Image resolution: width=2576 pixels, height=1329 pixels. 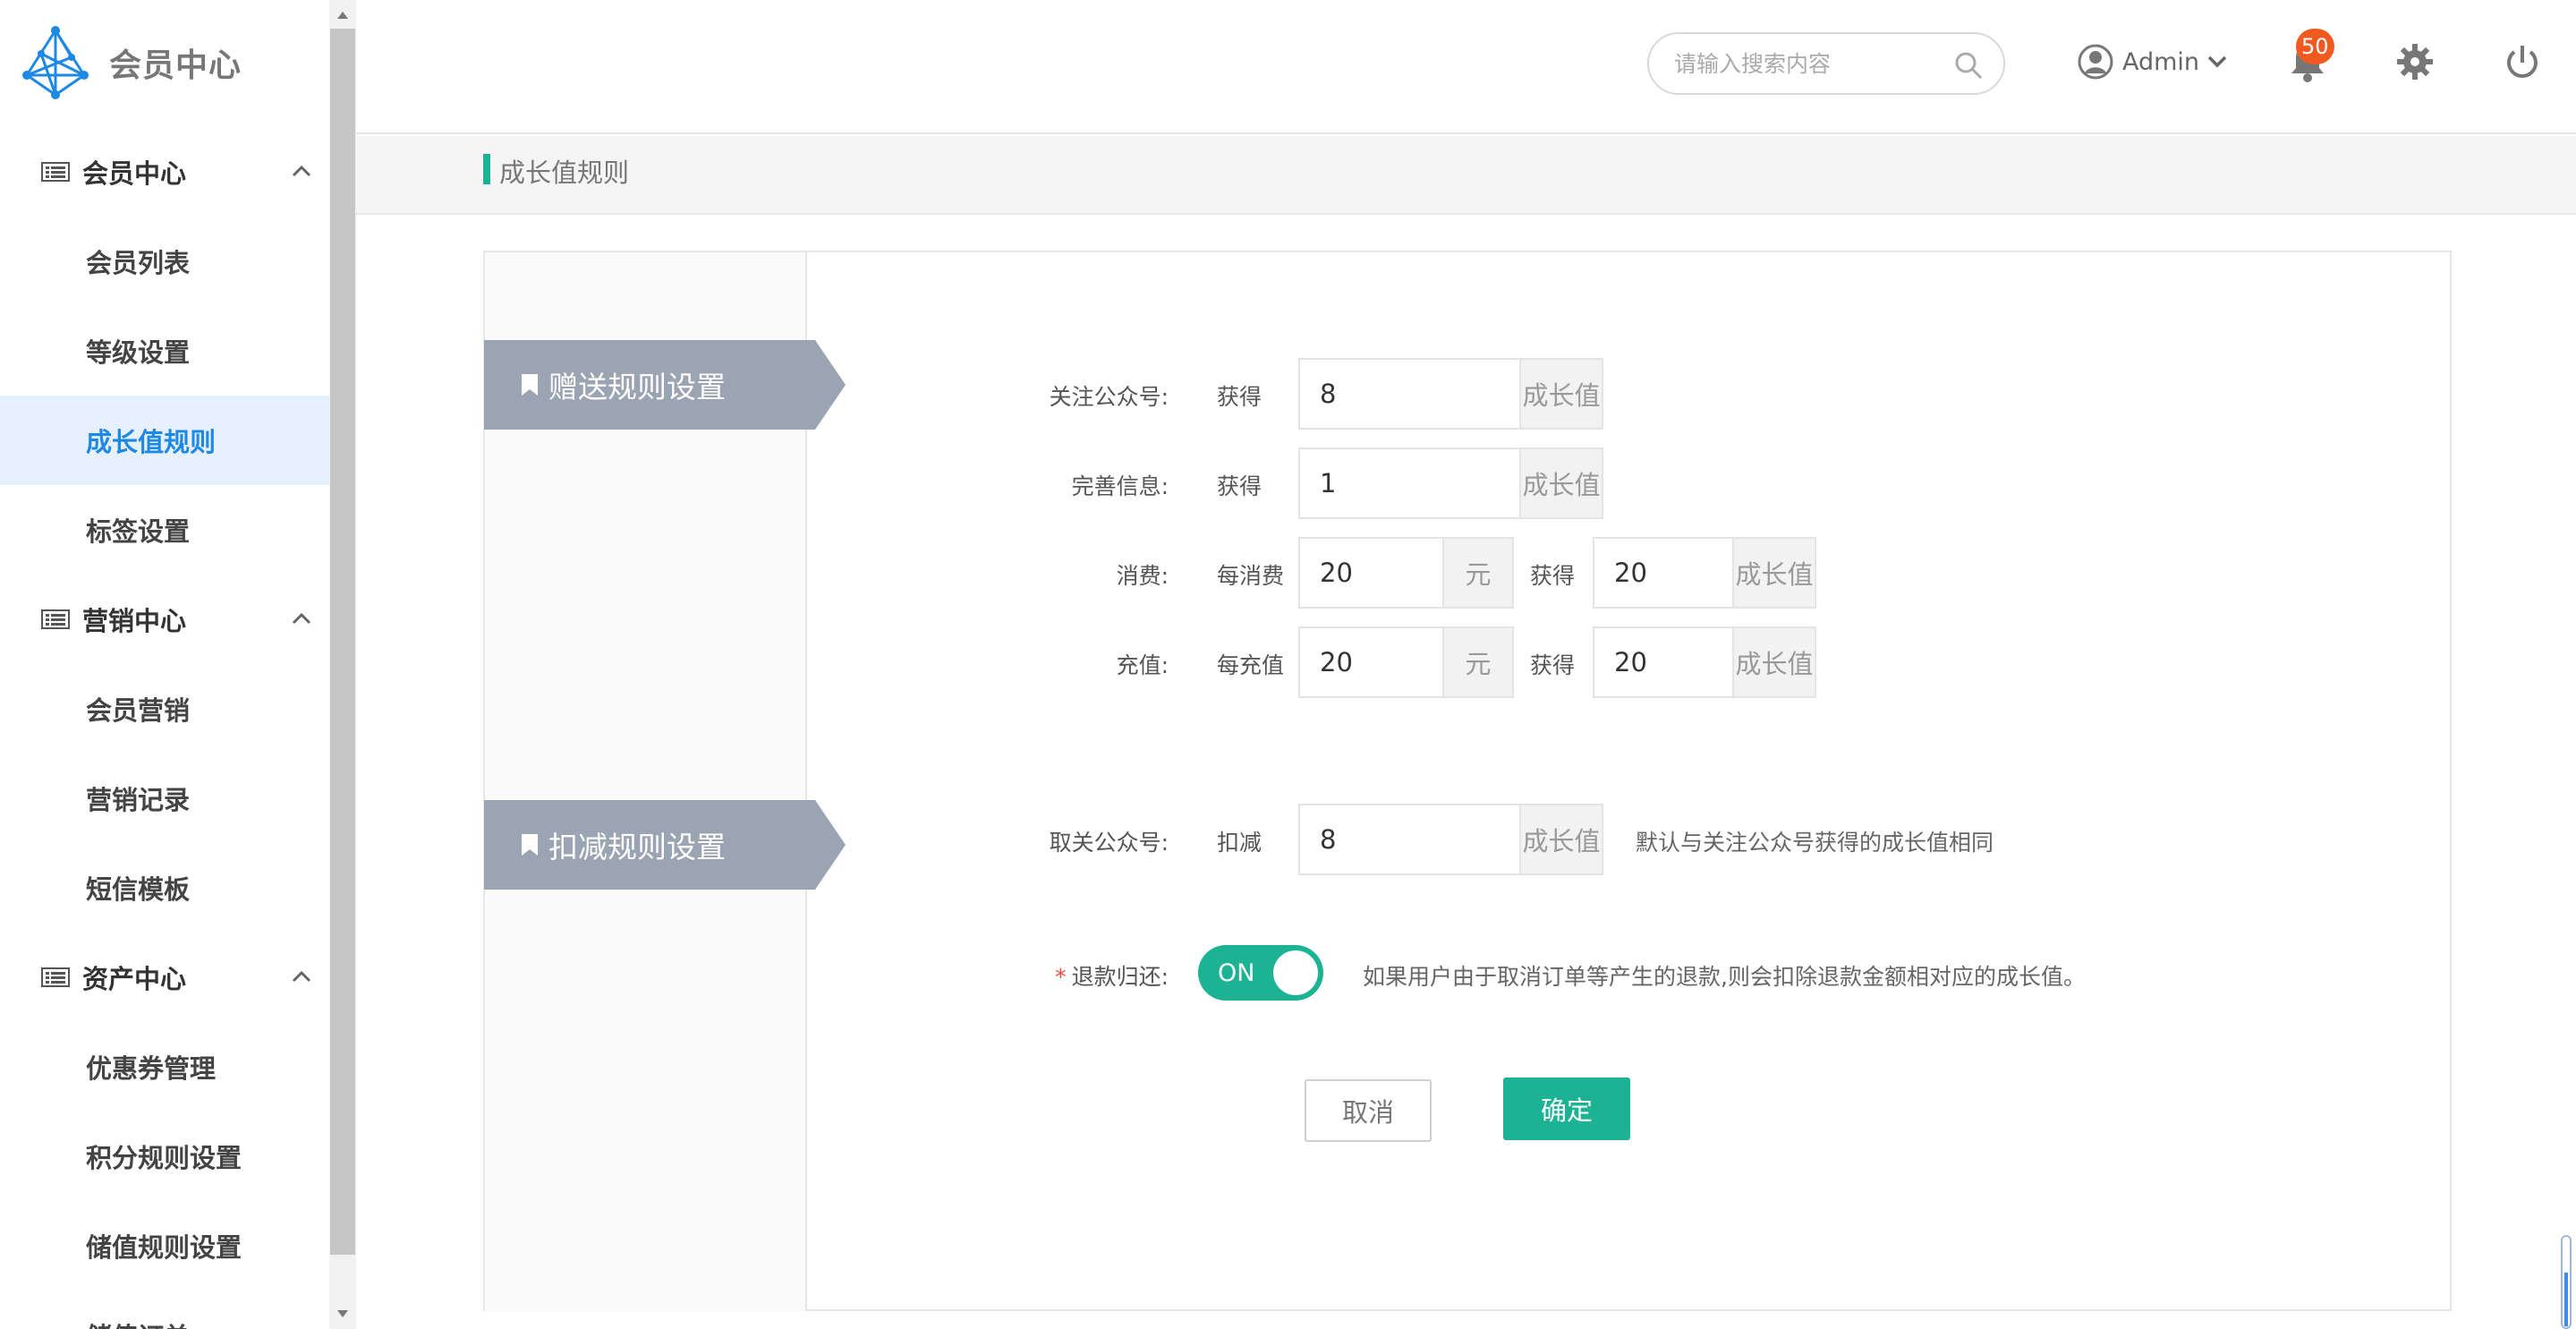 I want to click on follow-growth-input: 8 成长值, so click(x=1450, y=394).